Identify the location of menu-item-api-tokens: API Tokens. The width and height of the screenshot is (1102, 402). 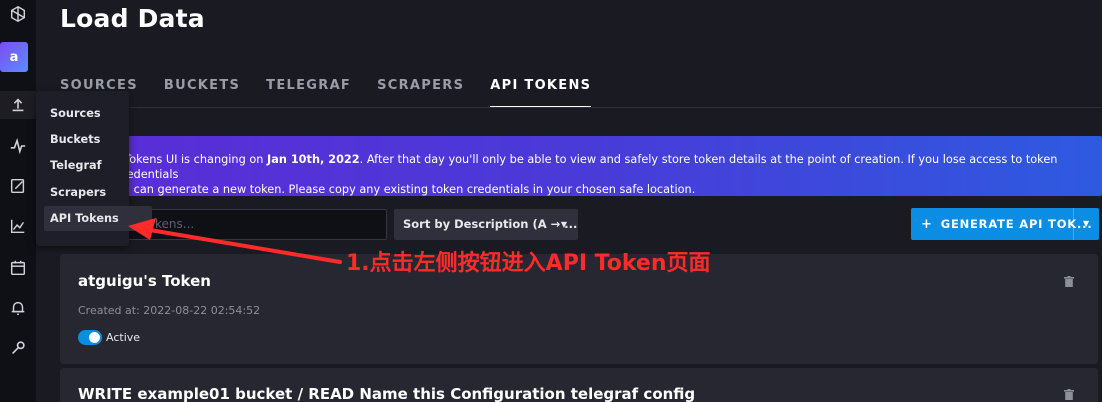
(98, 218).